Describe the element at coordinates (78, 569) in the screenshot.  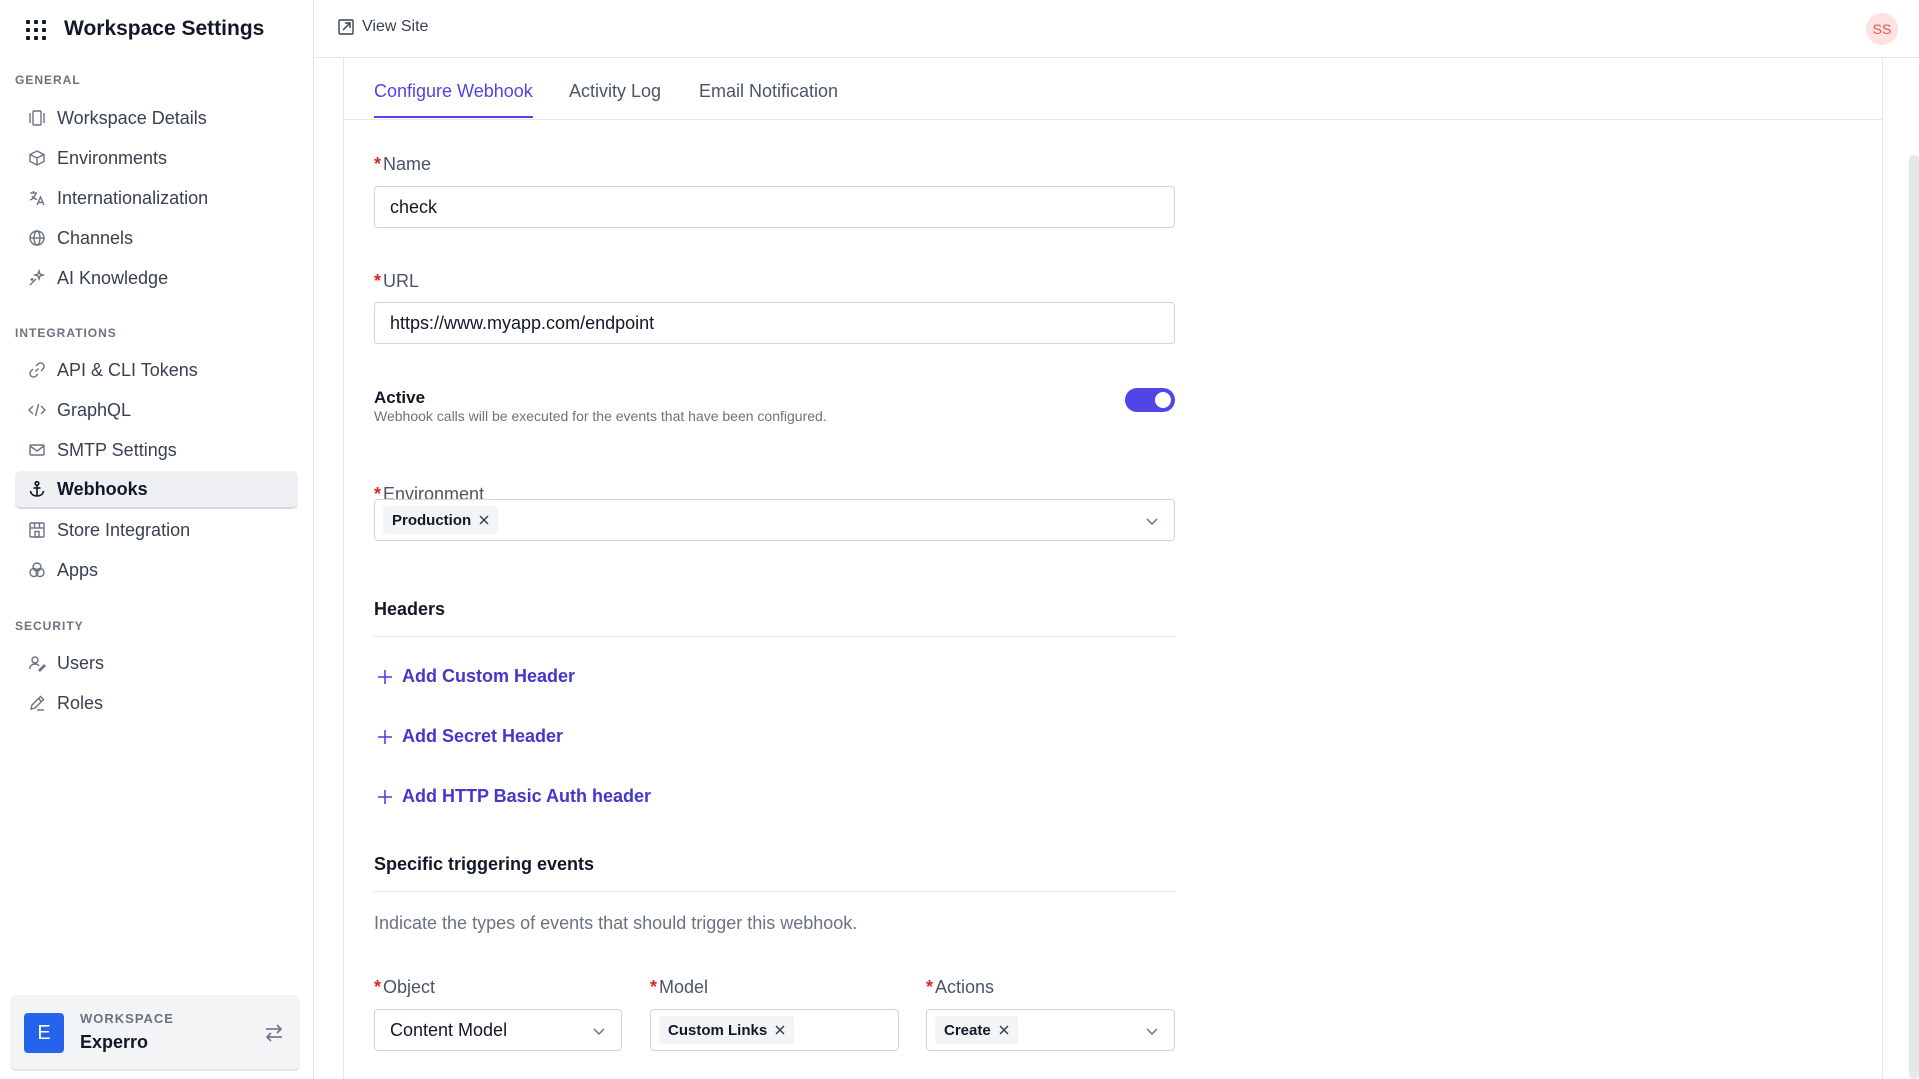
I see `sidebar-item-label: Apps` at that location.